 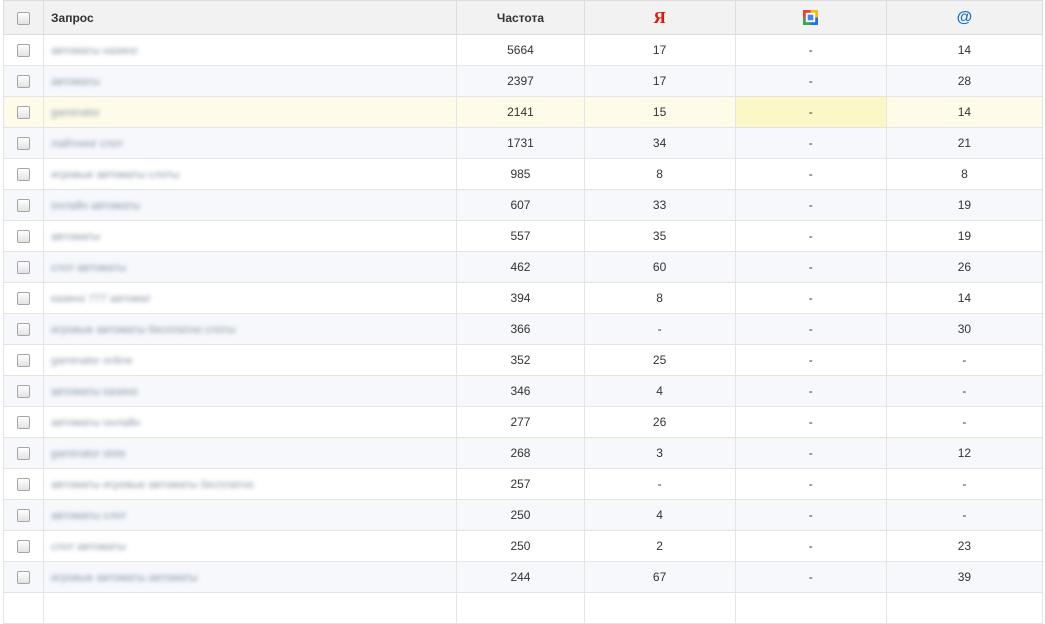 I want to click on yandex-icon: Я, so click(x=659, y=17).